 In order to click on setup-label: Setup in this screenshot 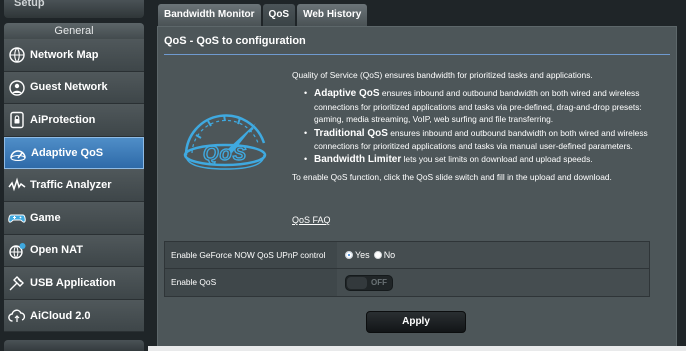, I will do `click(29, 4)`.